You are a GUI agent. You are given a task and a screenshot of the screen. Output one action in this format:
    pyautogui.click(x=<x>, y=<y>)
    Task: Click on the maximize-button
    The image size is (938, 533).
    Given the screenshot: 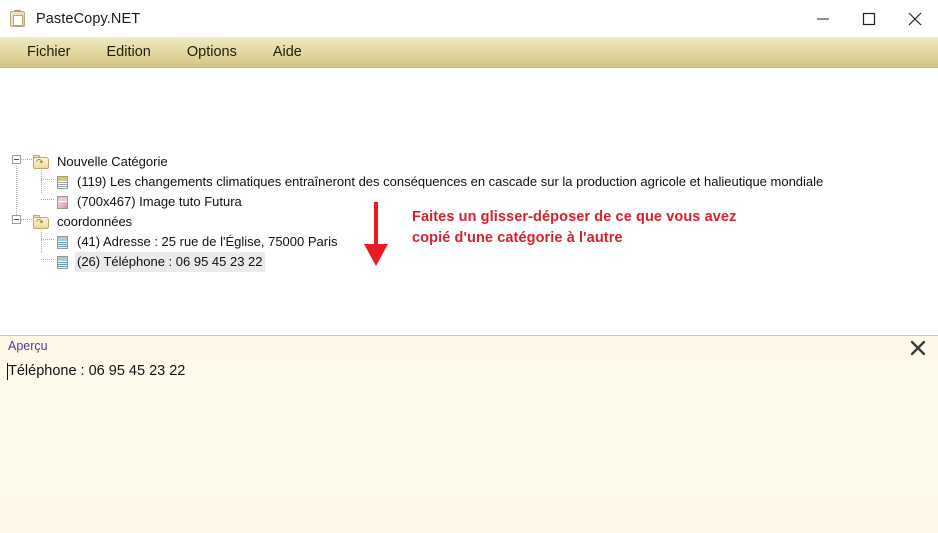 What is the action you would take?
    pyautogui.click(x=869, y=18)
    